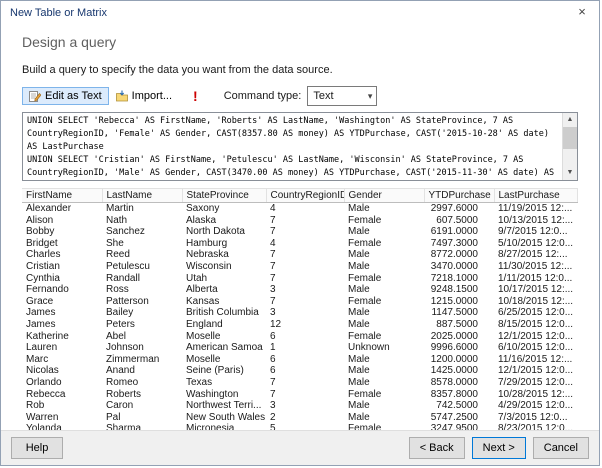 The width and height of the screenshot is (602, 468). What do you see at coordinates (62, 195) in the screenshot?
I see `column-header: FirstName` at bounding box center [62, 195].